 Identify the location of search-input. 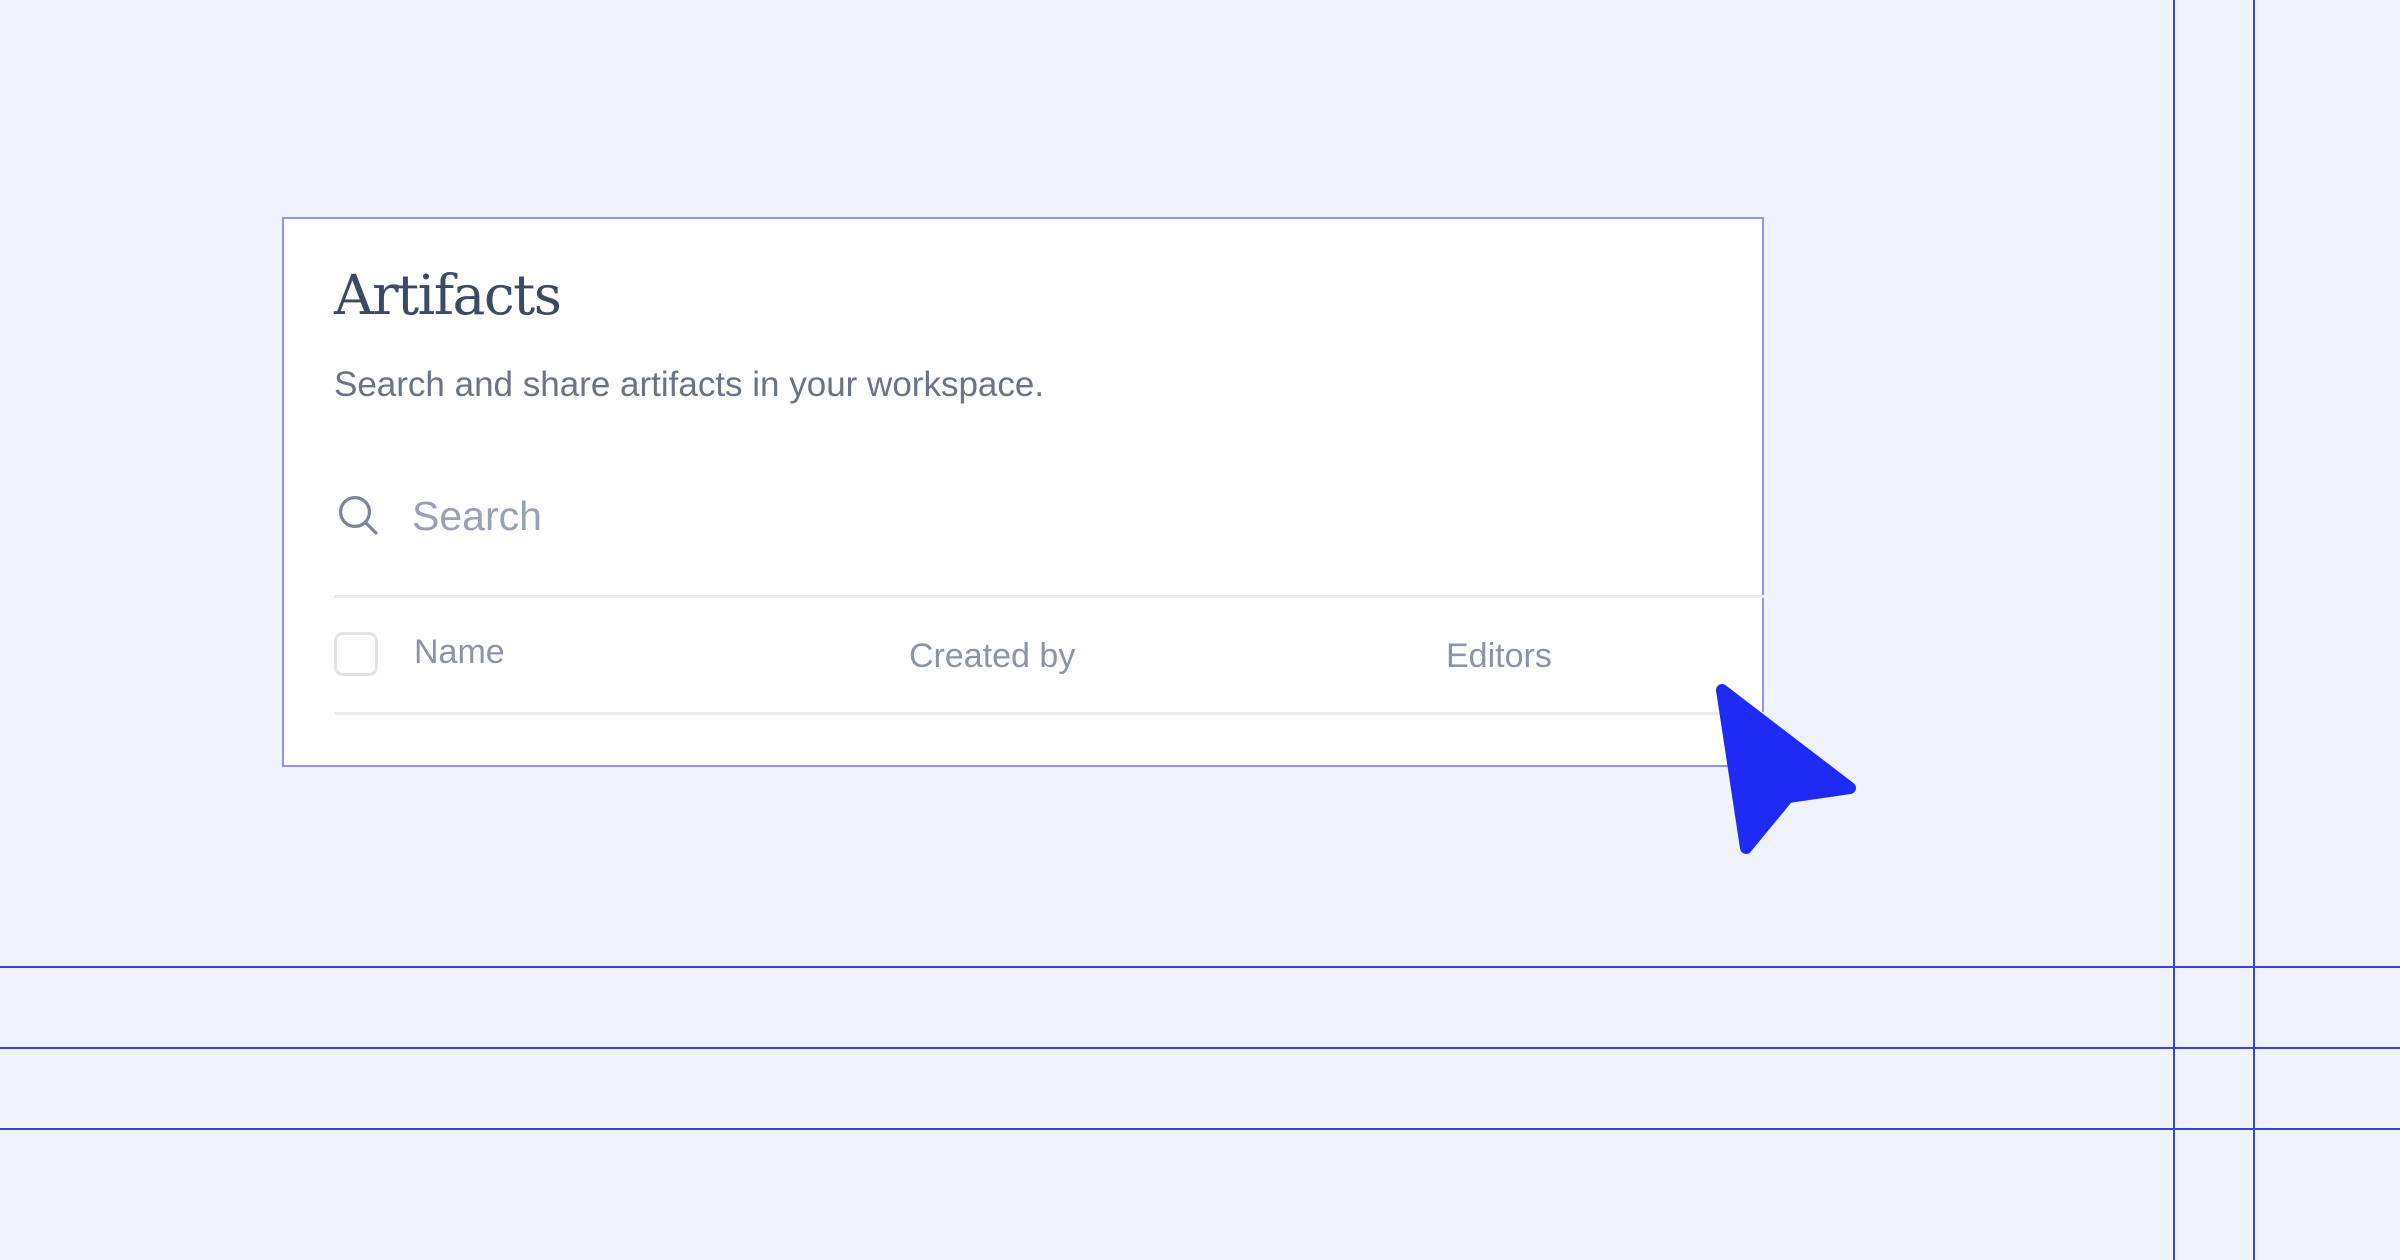
(1062, 516).